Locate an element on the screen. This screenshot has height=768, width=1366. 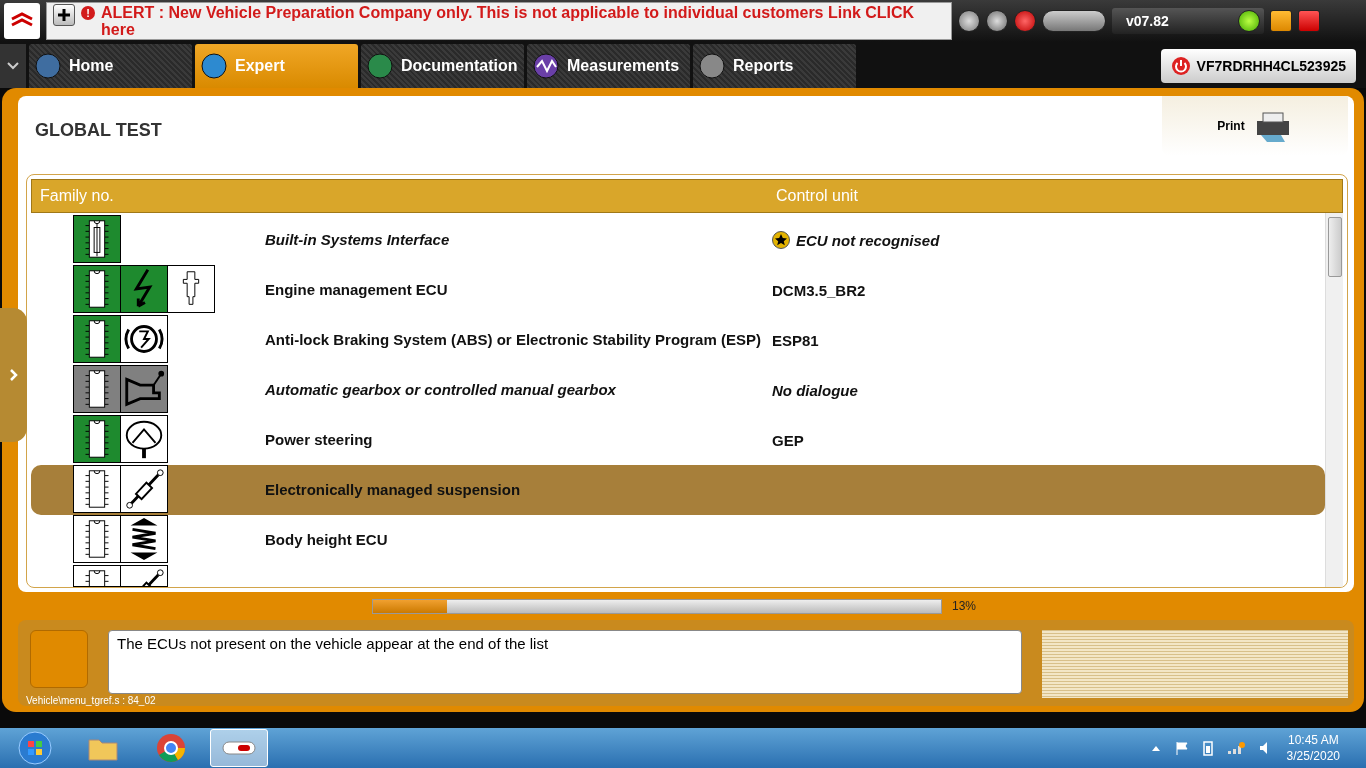
network-icon is located at coordinates (1235, 748).